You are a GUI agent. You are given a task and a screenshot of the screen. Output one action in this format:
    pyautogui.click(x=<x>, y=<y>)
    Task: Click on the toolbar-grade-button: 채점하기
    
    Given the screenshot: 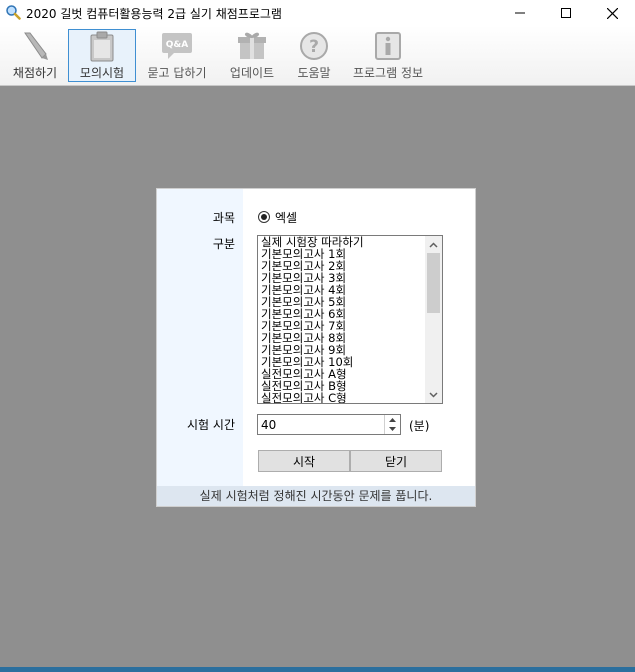 What is the action you would take?
    pyautogui.click(x=35, y=55)
    